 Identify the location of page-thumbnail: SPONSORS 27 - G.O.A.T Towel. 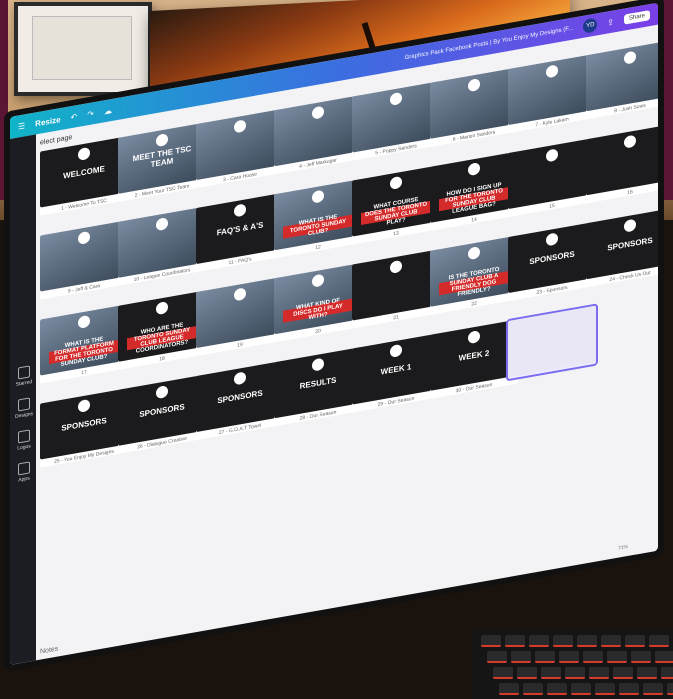
(240, 400).